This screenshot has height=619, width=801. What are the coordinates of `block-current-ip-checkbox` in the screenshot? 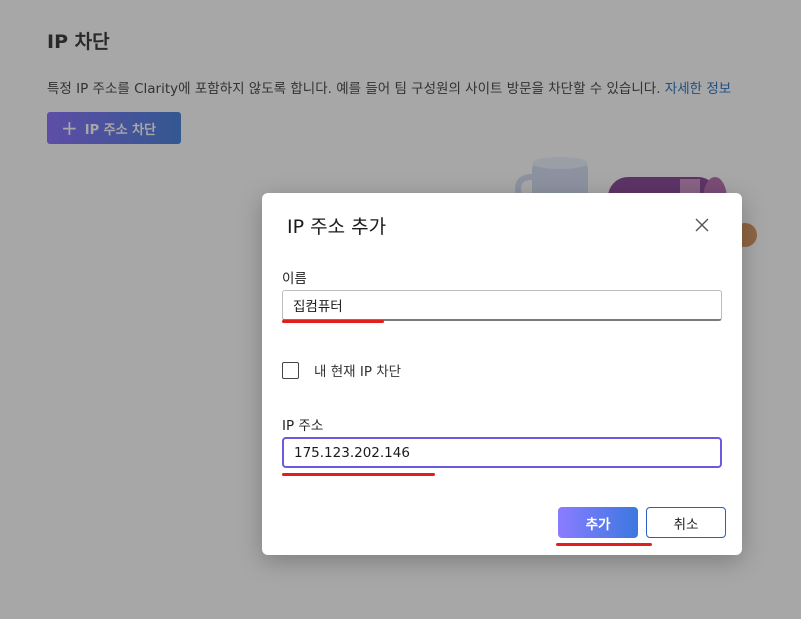 It's located at (290, 370).